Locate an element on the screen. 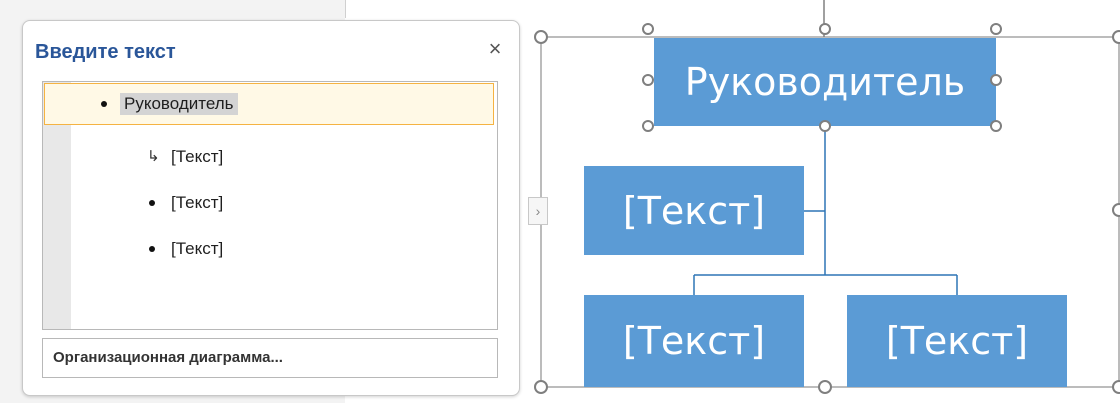 This screenshot has height=403, width=1120. resize-handle-bottom-right is located at coordinates (996, 126).